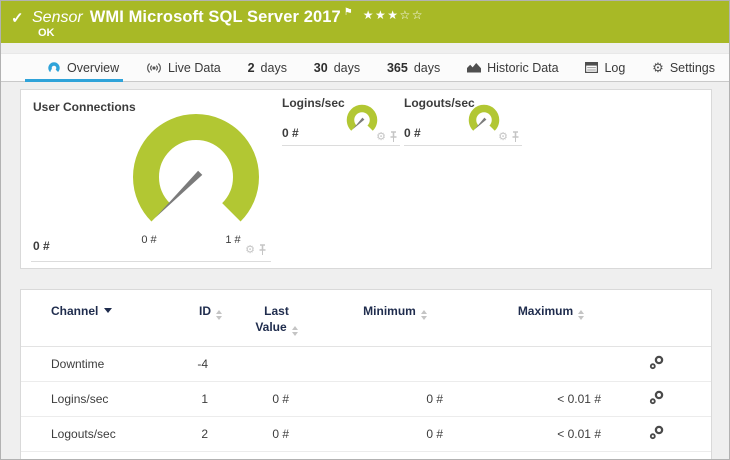  I want to click on channel-last-value, so click(276, 364).